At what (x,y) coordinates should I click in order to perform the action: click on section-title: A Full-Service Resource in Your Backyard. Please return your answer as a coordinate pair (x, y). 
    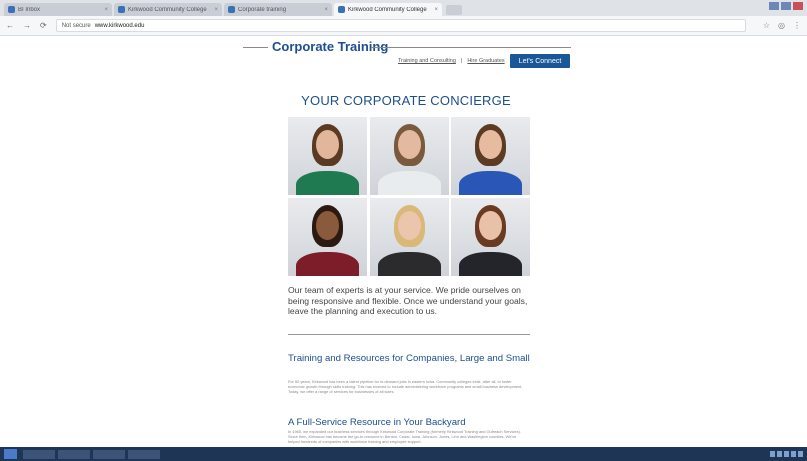
    Looking at the image, I should click on (377, 422).